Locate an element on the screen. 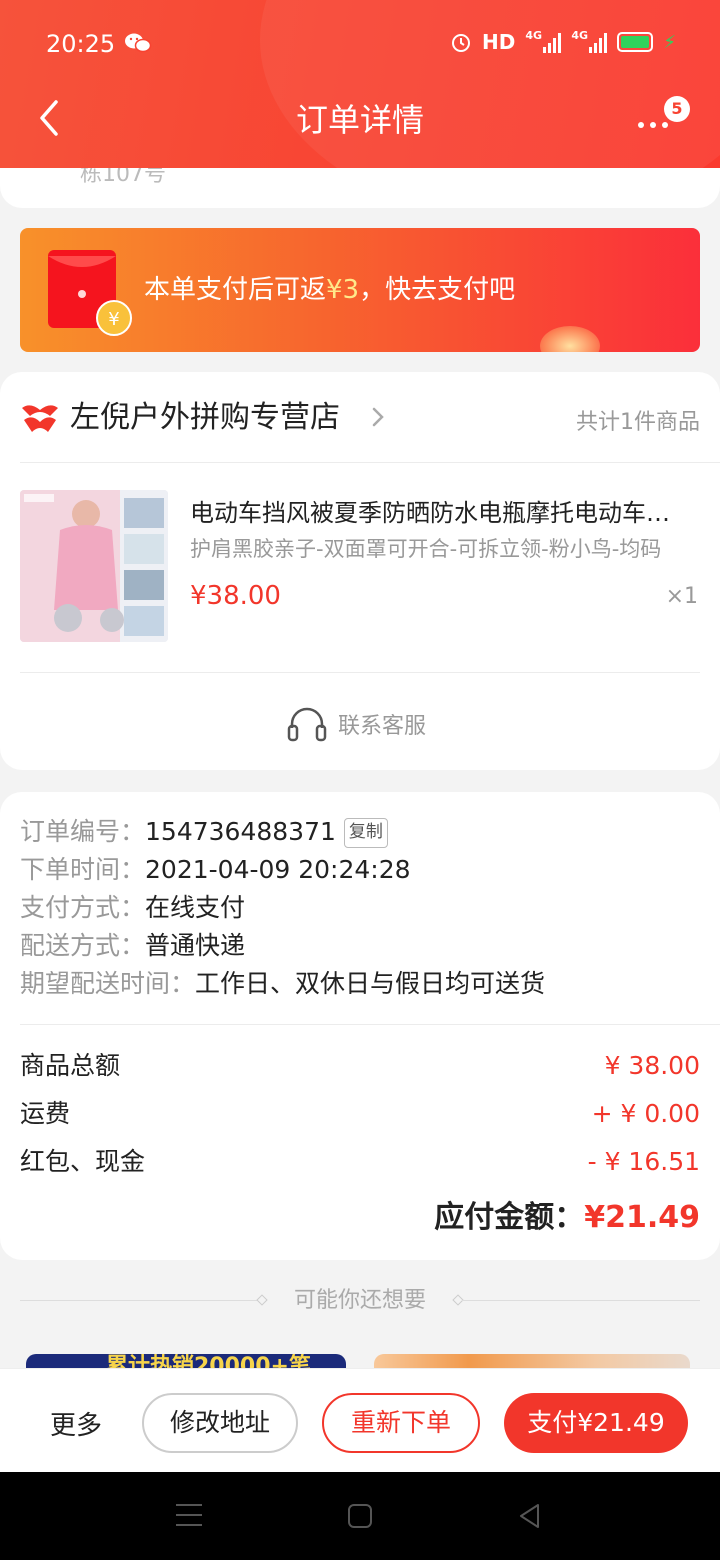  order-time: 2021-04-09 20:24:28 is located at coordinates (278, 869).